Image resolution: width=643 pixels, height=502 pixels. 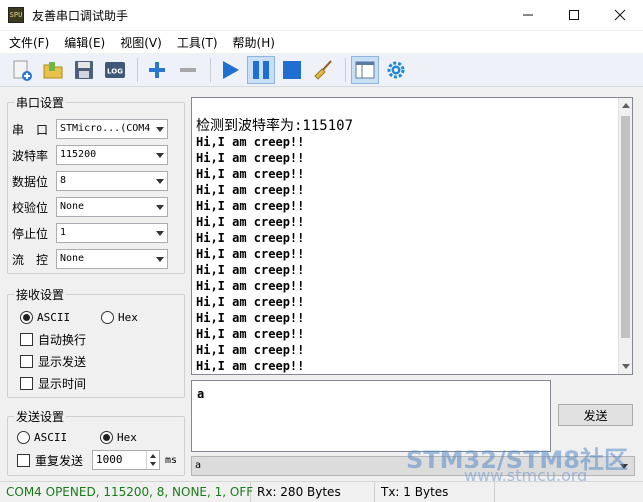 I want to click on parity-select: None, so click(x=112, y=207).